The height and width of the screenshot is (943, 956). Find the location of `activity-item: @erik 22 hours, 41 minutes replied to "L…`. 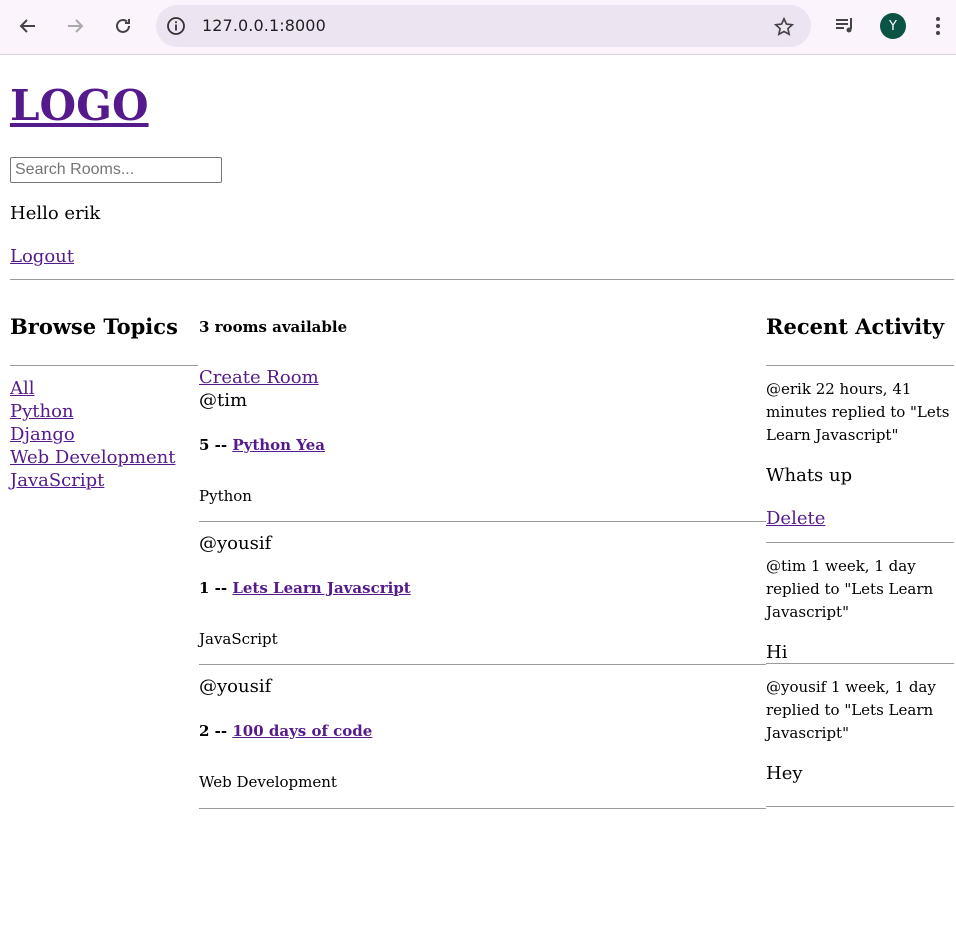

activity-item: @erik 22 hours, 41 minutes replied to "L… is located at coordinates (861, 453).